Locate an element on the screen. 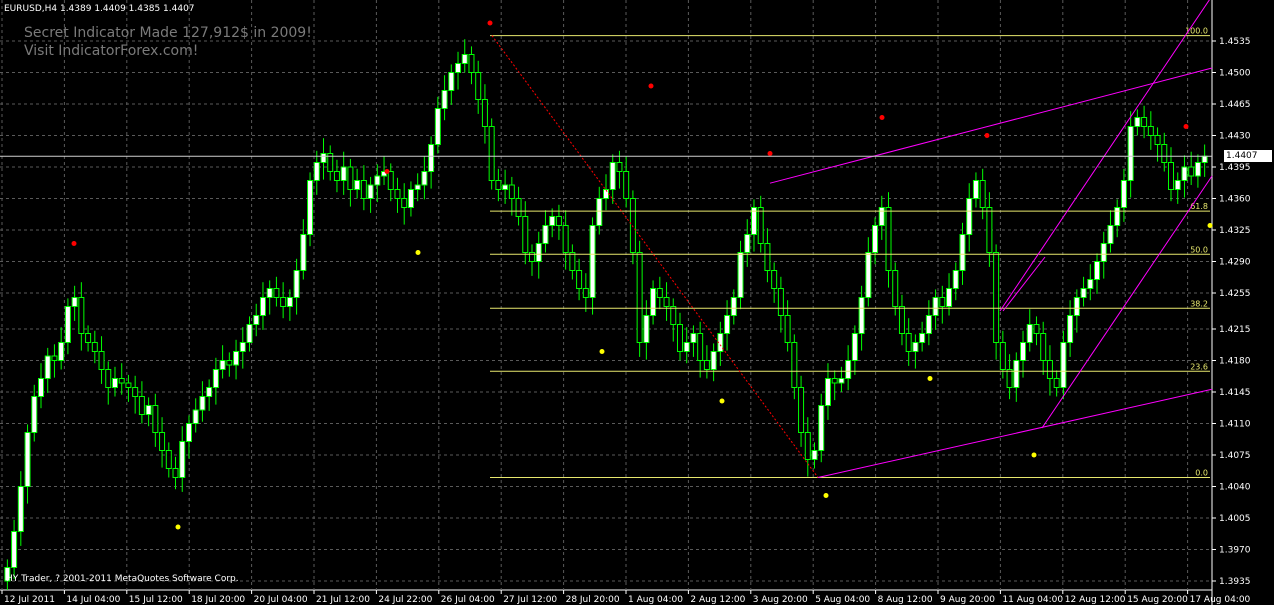  promo-text-line2: Visit IndicatorForex.com! is located at coordinates (111, 51).